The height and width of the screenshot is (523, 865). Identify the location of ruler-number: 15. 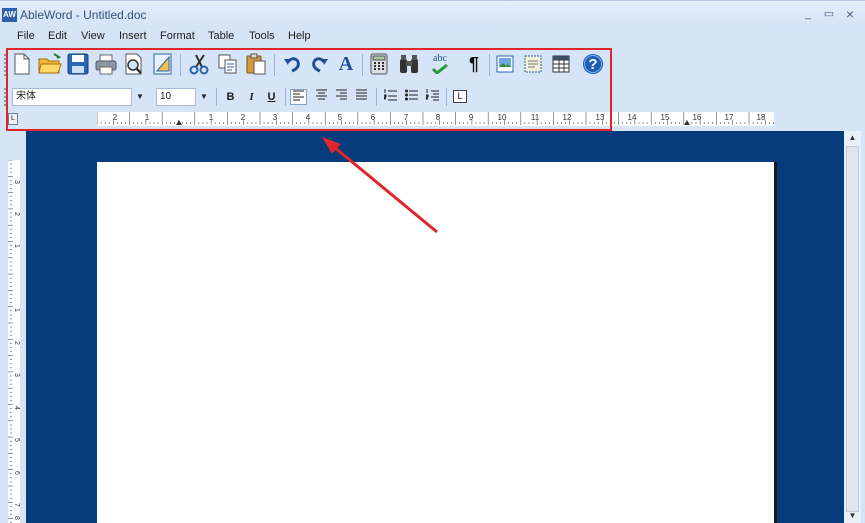
(665, 117).